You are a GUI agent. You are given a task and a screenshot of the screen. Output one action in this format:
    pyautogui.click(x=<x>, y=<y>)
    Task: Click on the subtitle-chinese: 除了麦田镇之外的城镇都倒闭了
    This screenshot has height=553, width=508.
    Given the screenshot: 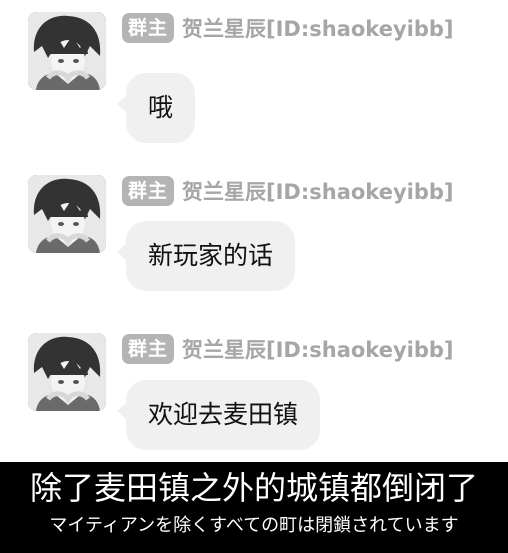 What is the action you would take?
    pyautogui.click(x=253, y=488)
    